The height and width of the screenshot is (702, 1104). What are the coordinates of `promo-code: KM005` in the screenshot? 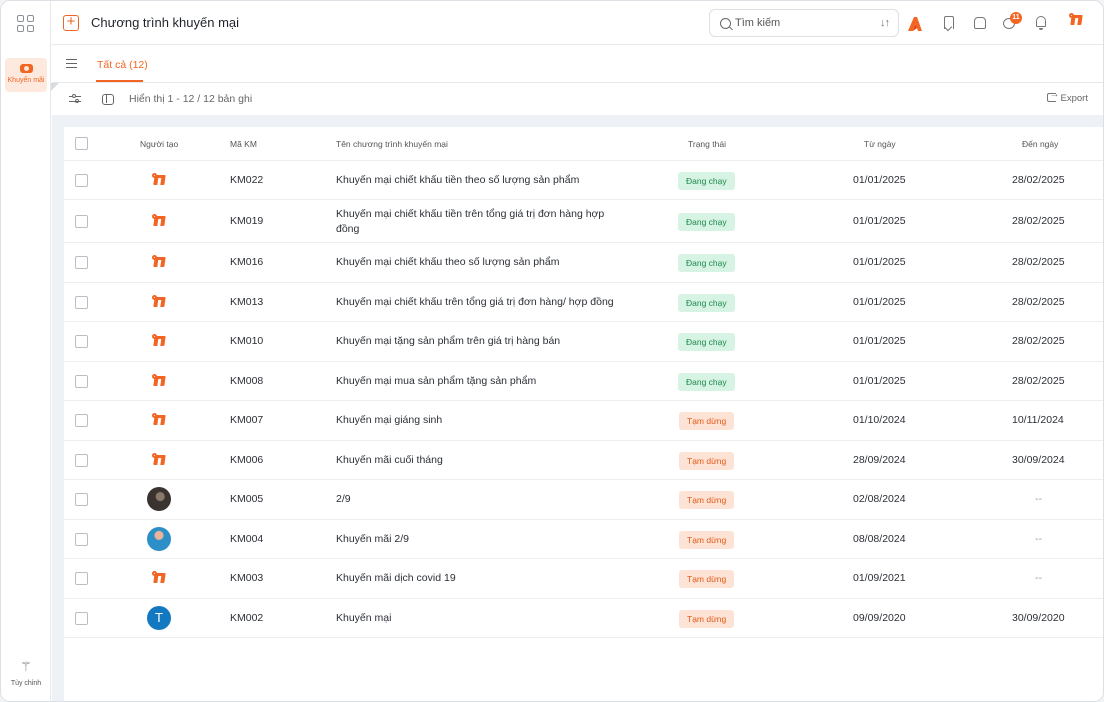 It's located at (247, 499).